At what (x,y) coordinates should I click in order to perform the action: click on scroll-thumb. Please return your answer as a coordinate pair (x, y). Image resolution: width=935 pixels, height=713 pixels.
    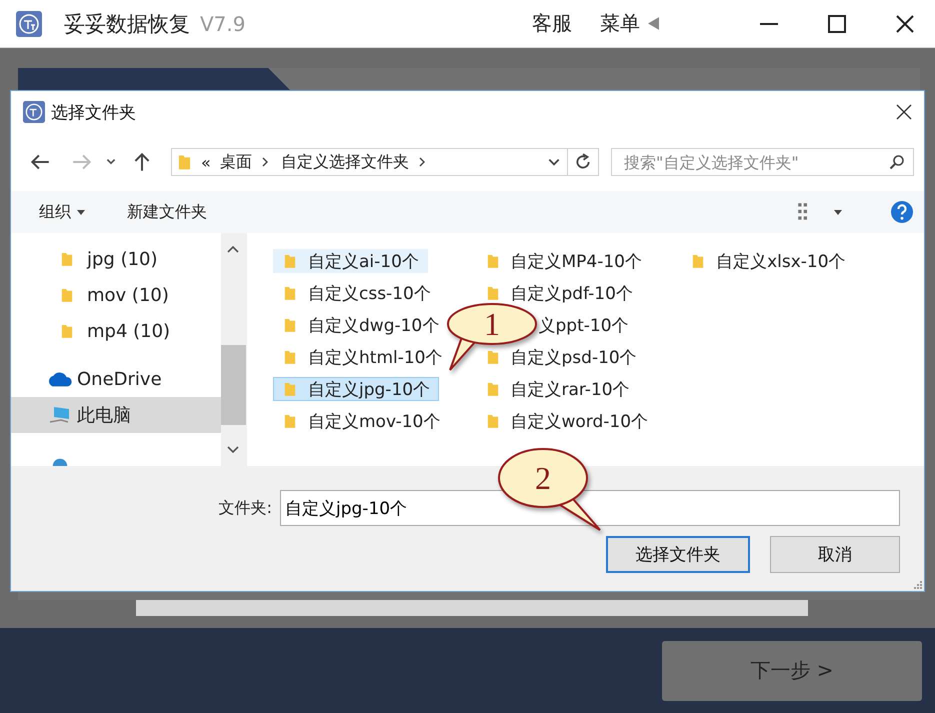
    Looking at the image, I should click on (233, 385).